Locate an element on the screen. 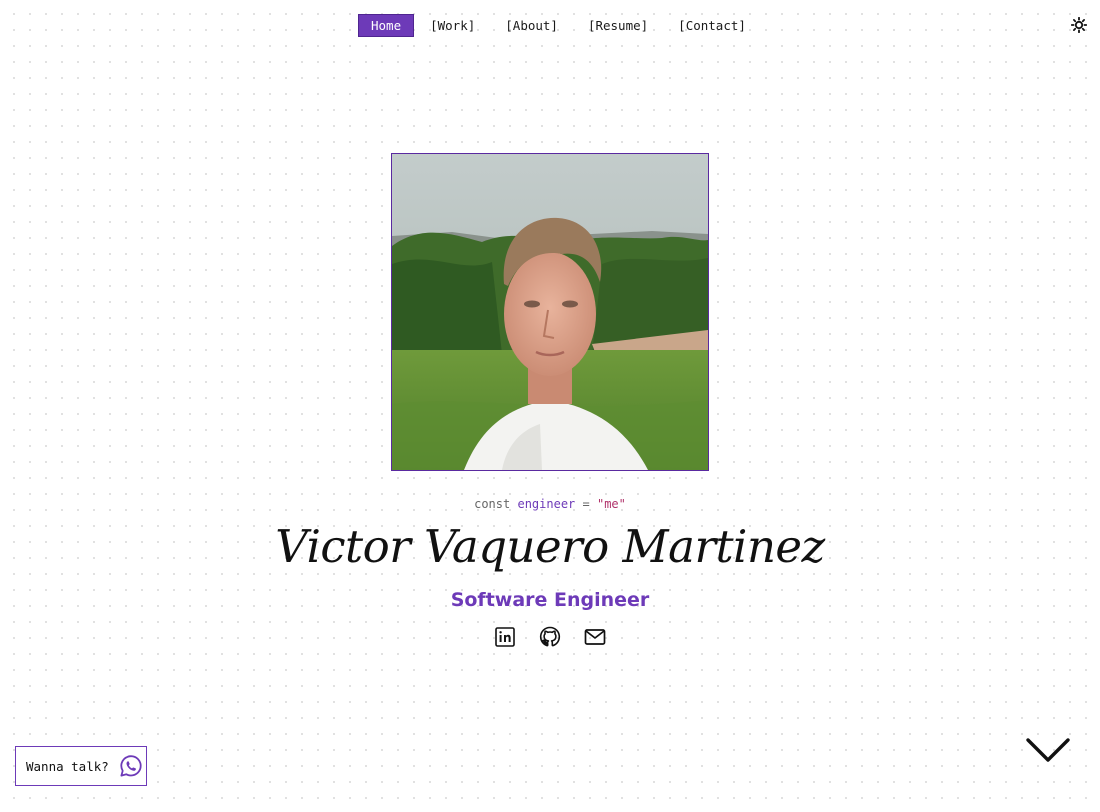 This screenshot has height=812, width=1100. profile-photo-image is located at coordinates (550, 312).